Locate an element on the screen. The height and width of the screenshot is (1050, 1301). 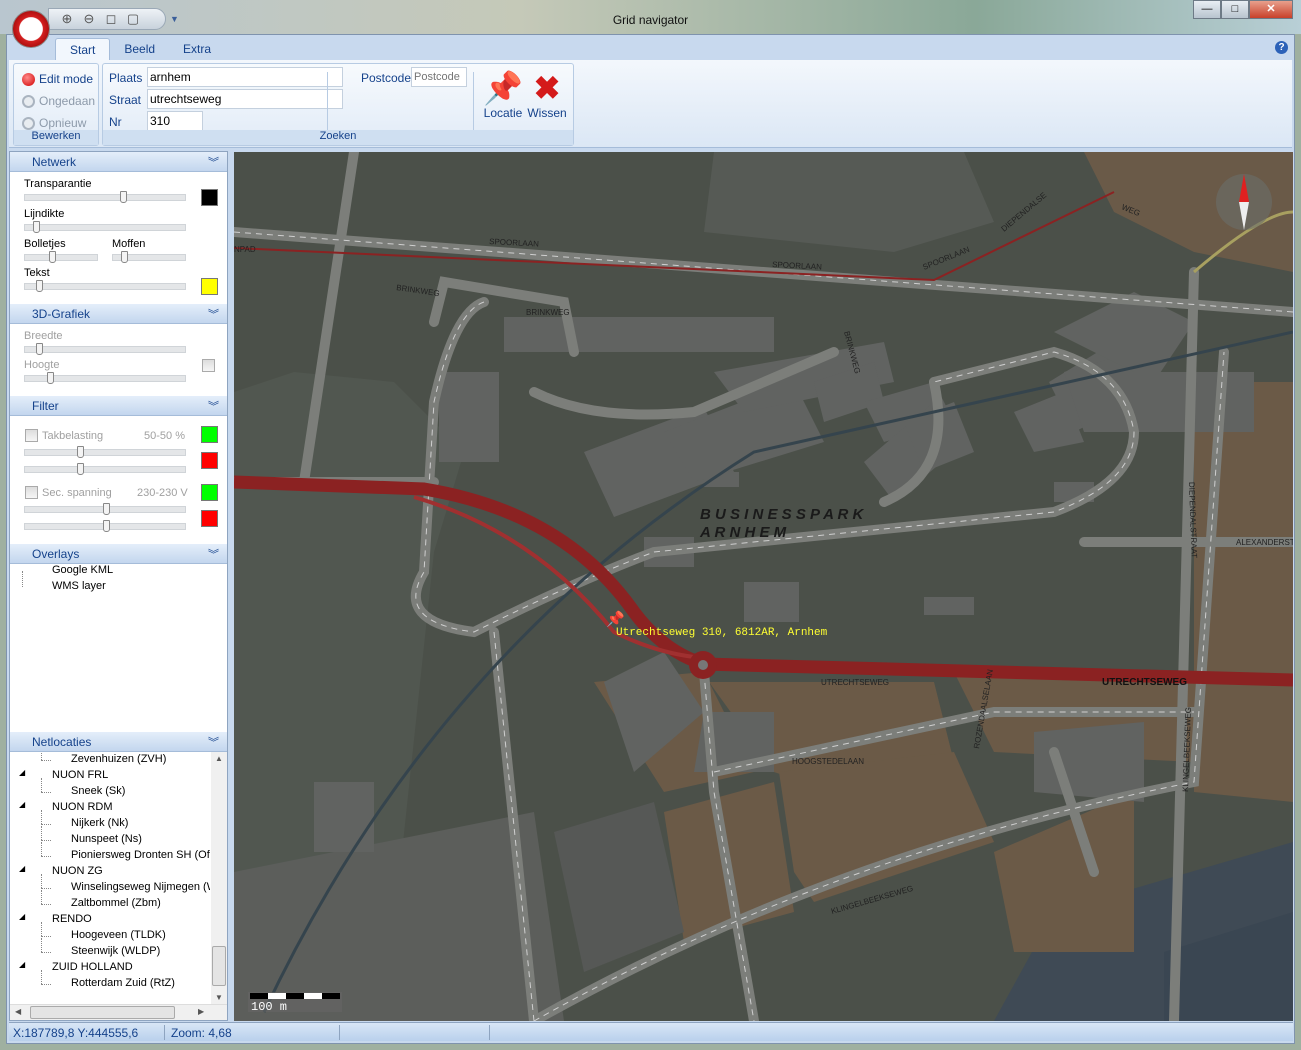
hoogte-slider is located at coordinates (105, 378).